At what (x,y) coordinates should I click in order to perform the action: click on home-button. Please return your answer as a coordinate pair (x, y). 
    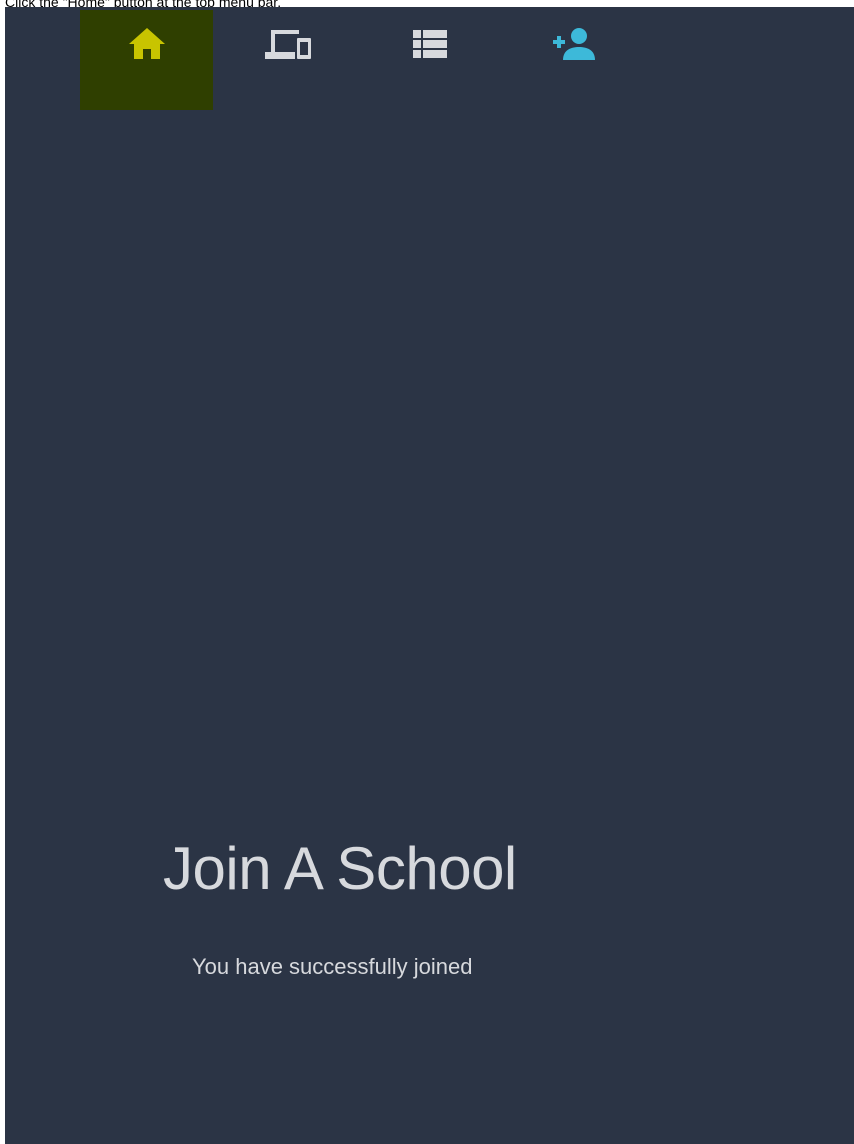
    Looking at the image, I should click on (146, 60).